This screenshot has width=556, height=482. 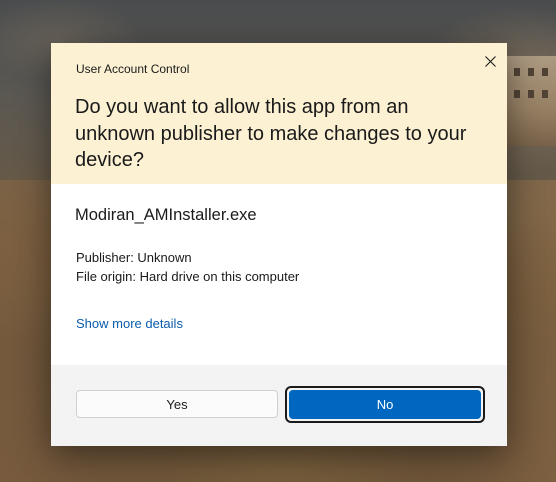 What do you see at coordinates (129, 323) in the screenshot?
I see `show-more-details-link: Show more details` at bounding box center [129, 323].